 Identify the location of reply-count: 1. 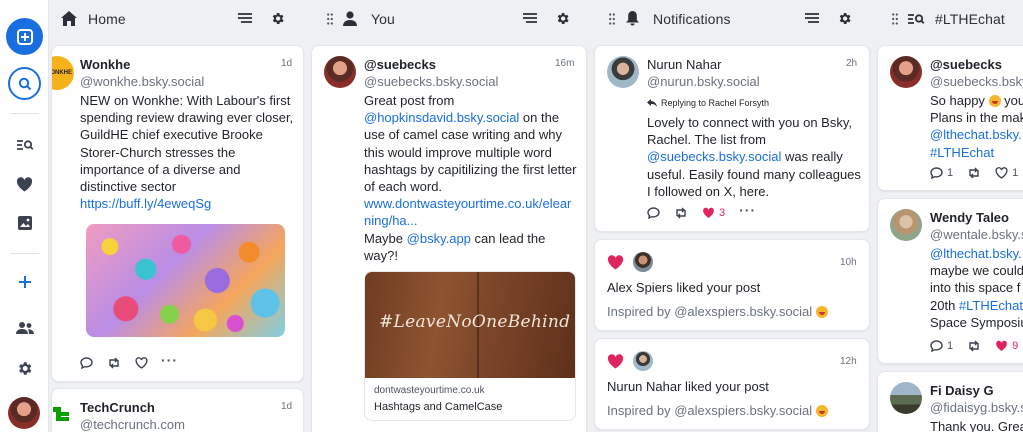
(950, 173).